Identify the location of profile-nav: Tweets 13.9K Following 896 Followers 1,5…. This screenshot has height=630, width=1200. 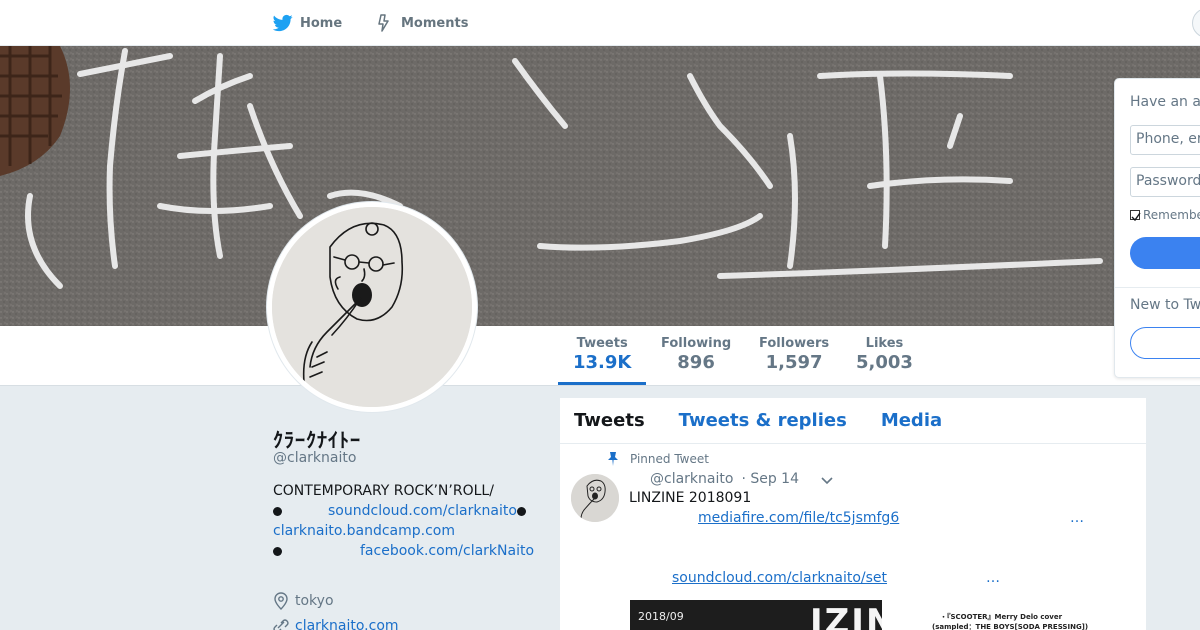
(600, 356).